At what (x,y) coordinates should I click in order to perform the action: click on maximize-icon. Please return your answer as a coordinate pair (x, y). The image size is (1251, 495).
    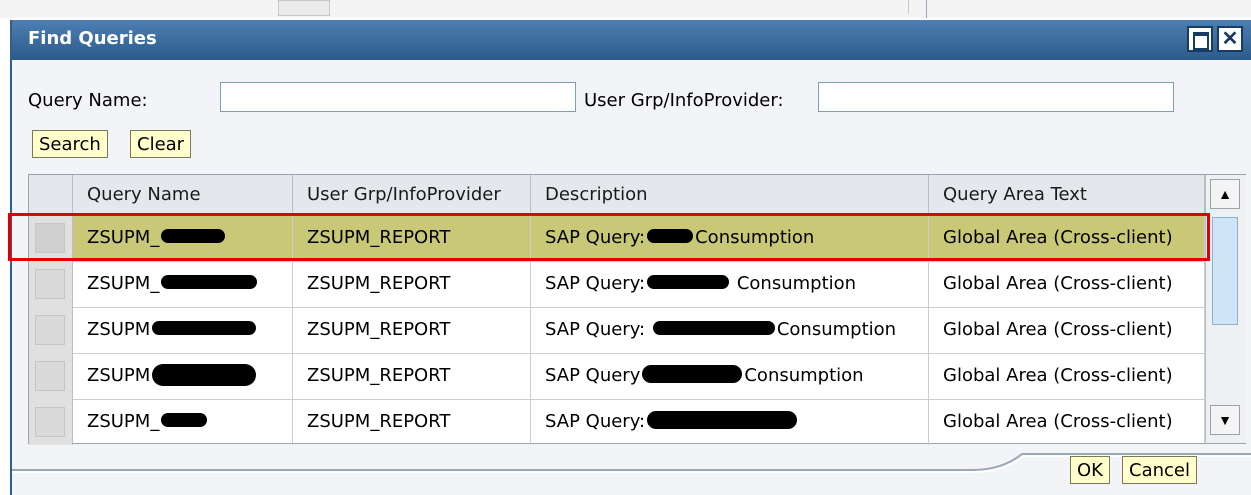
    Looking at the image, I should click on (1200, 39).